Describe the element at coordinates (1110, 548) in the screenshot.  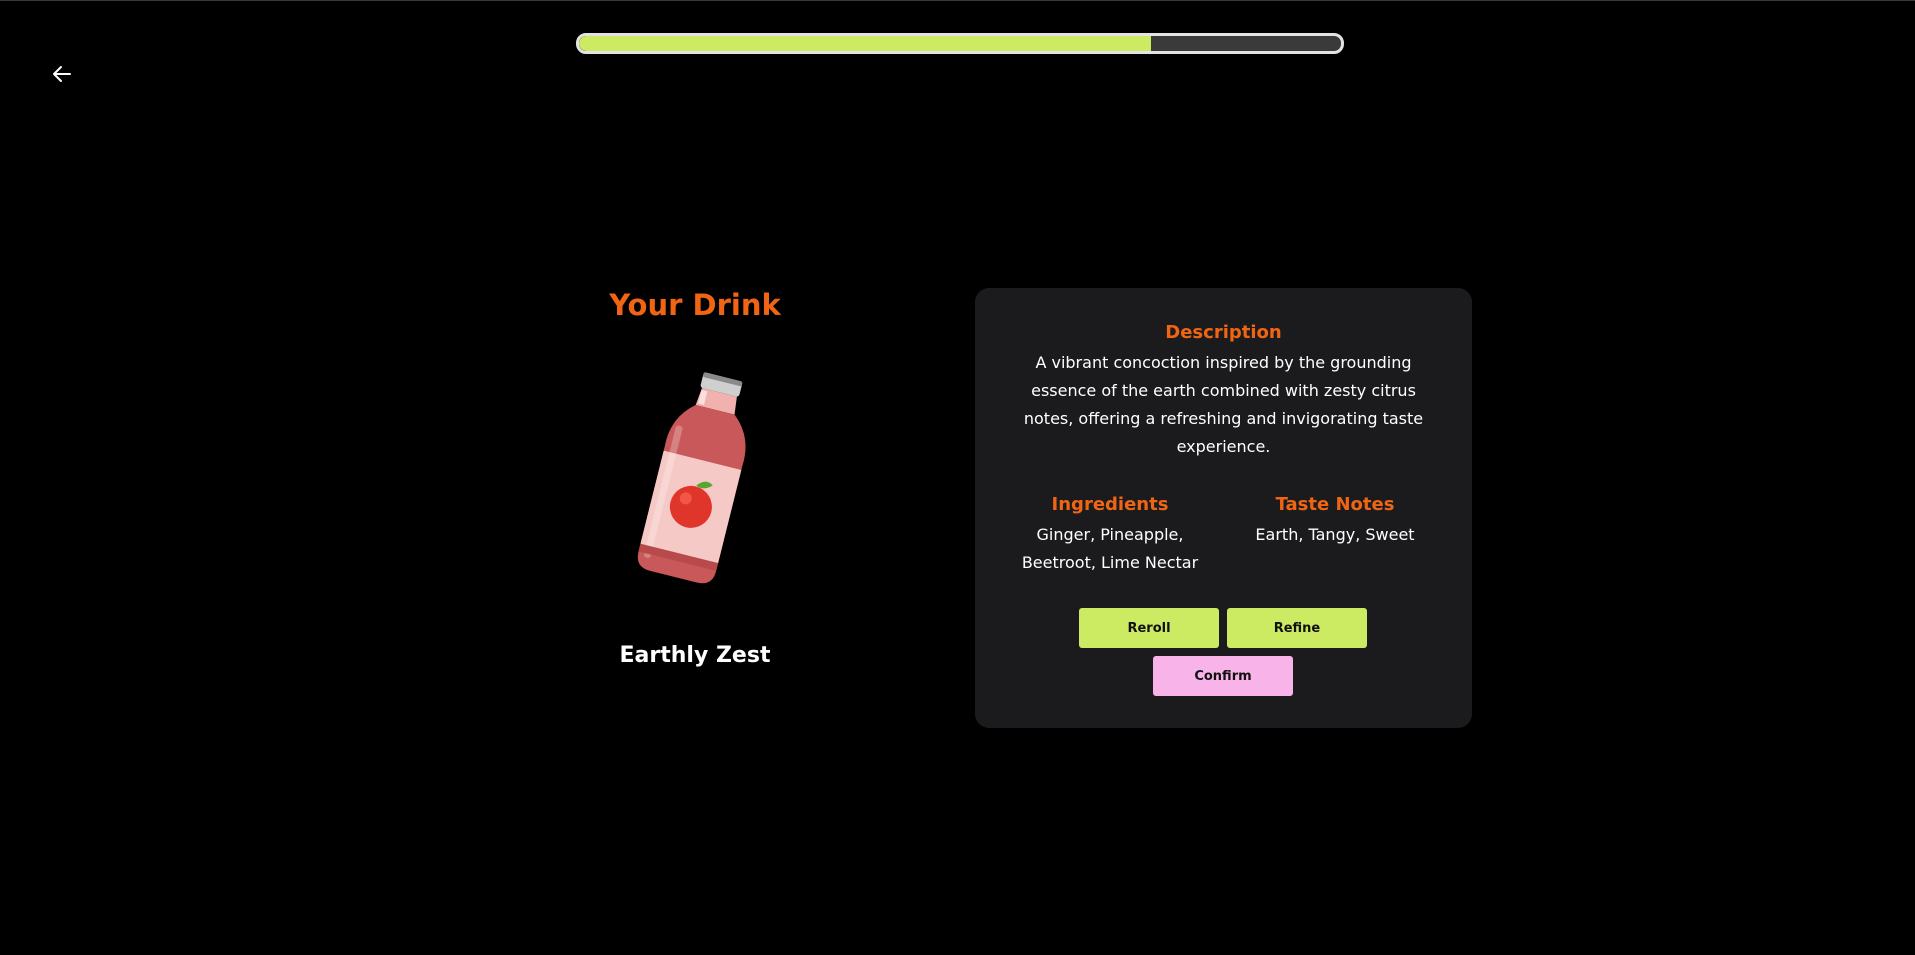
I see `ingredients-text: Ginger, Pineapple, Beetroot, Lime Nectar` at that location.